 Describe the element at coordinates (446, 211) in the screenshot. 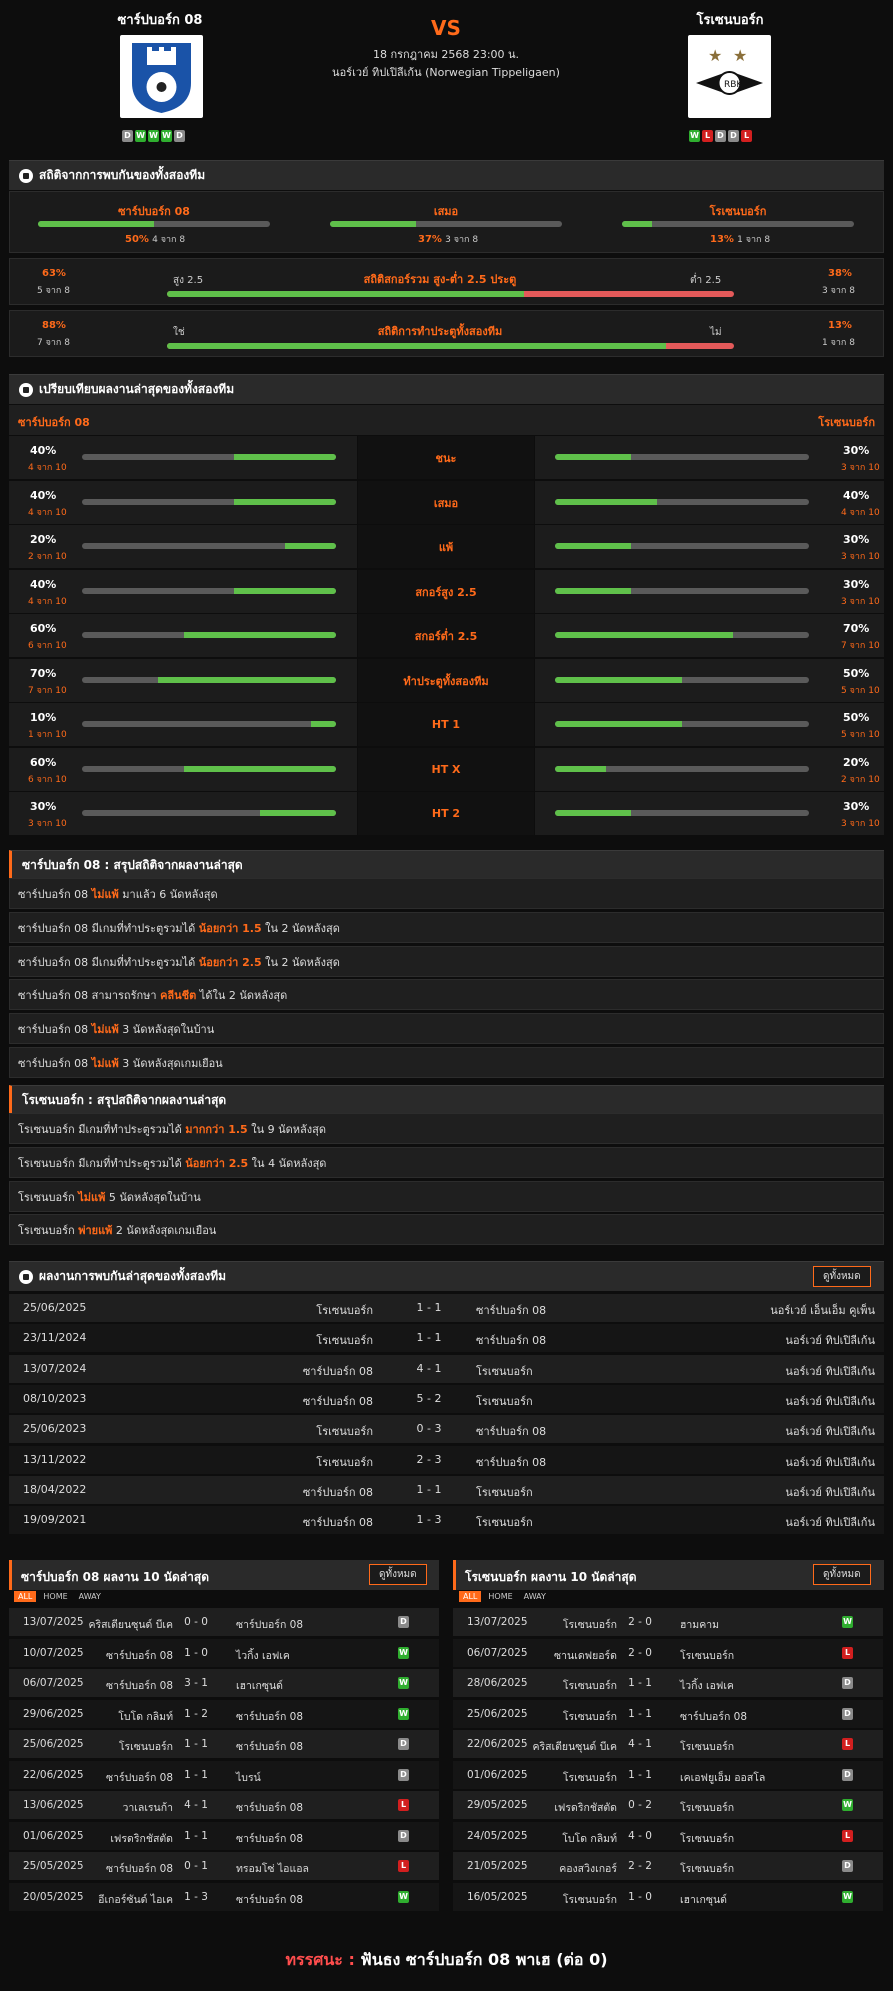

I see `h2h-draw-label: เสมอ` at that location.